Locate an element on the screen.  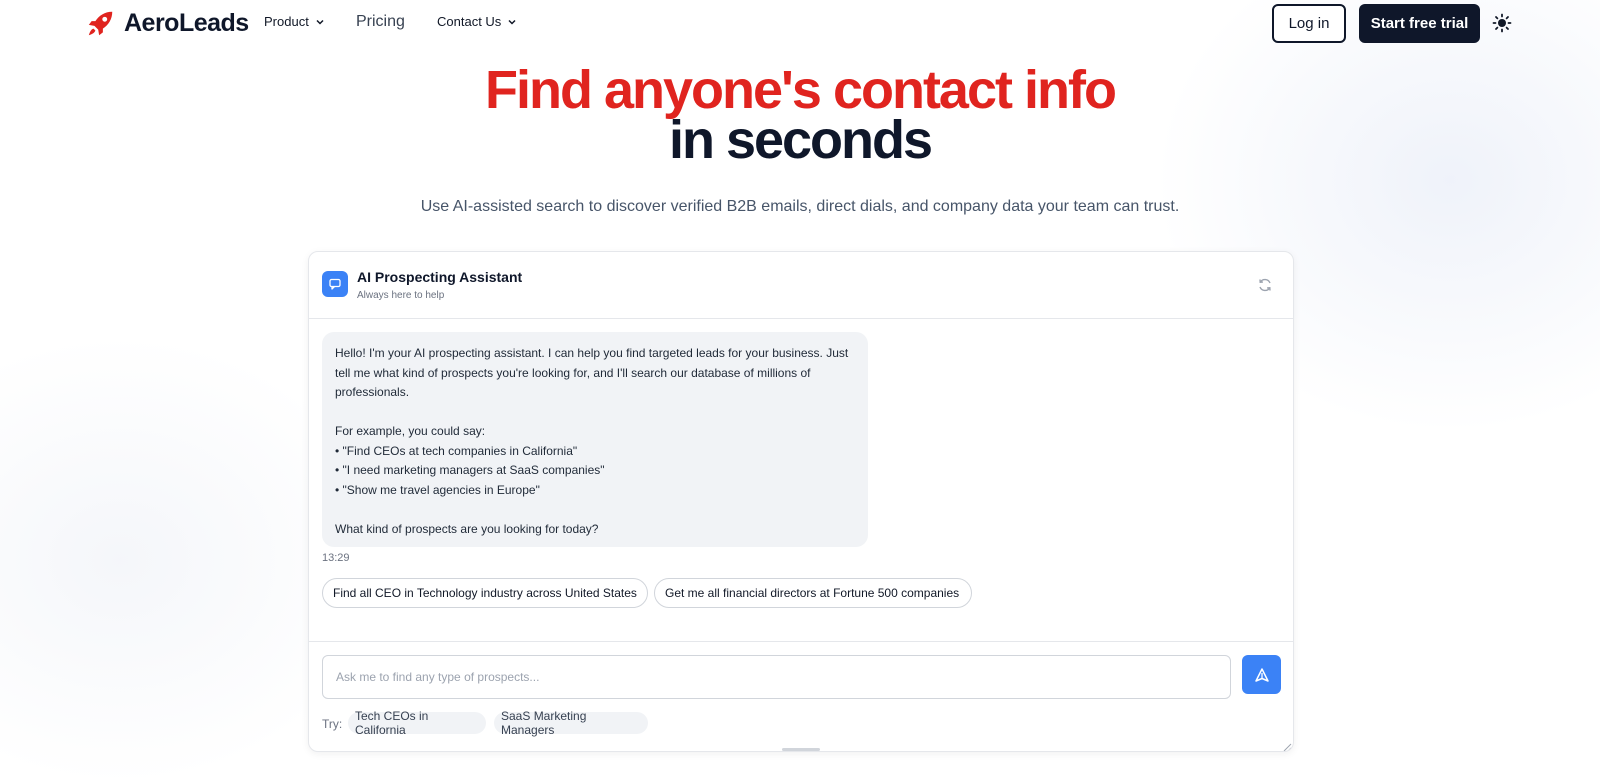
chat-subtitle: Always here to help is located at coordinates (401, 295).